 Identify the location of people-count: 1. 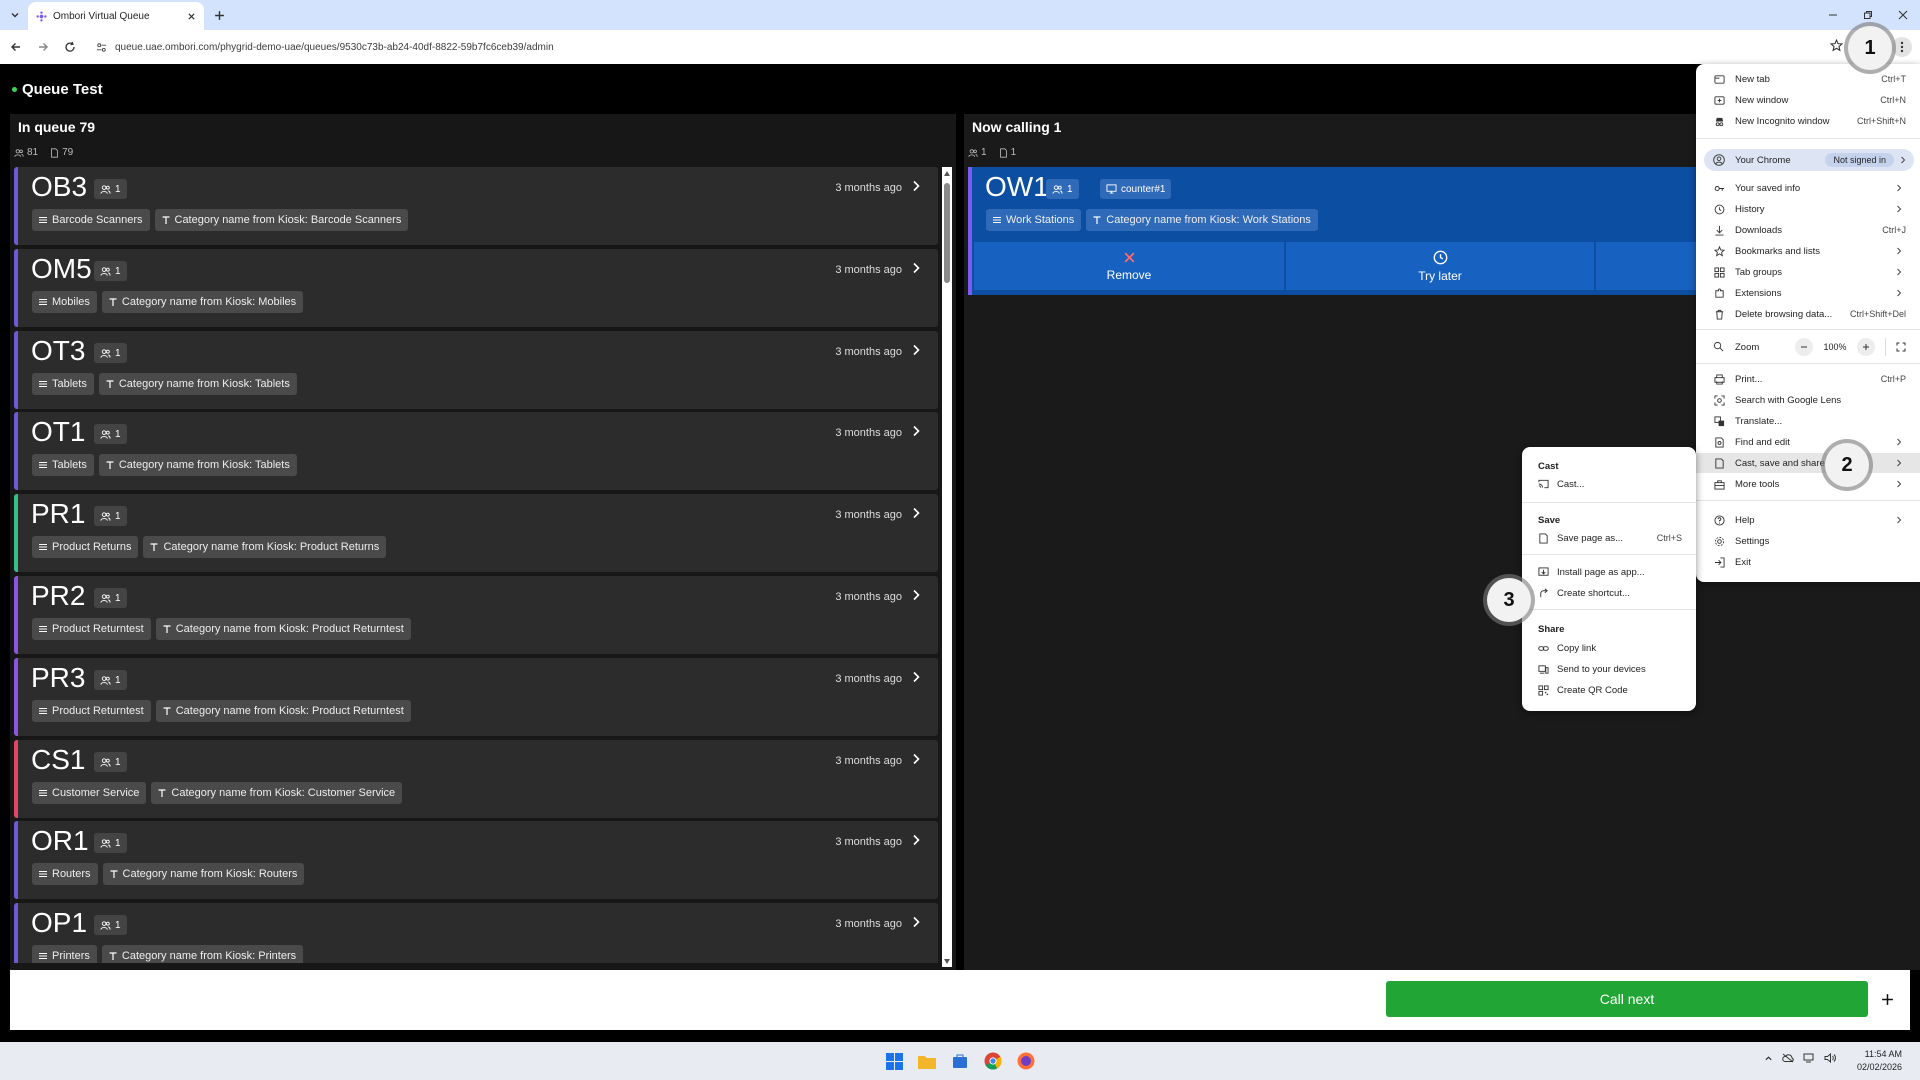
(118, 680).